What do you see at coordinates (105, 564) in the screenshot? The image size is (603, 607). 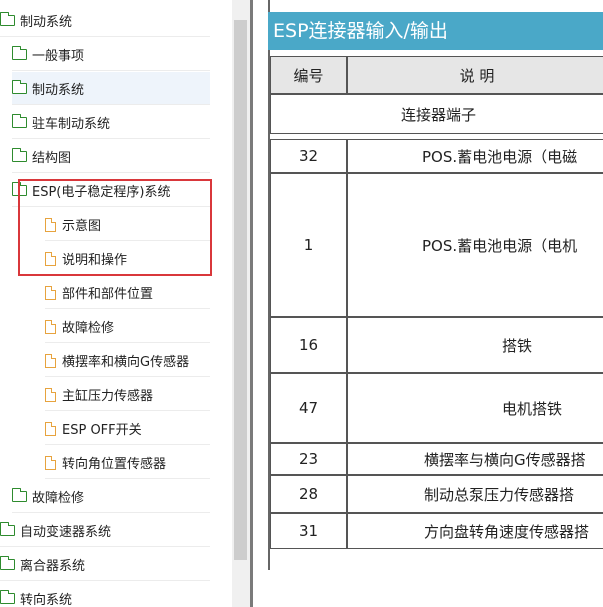 I see `tree-item: 离合器系统` at bounding box center [105, 564].